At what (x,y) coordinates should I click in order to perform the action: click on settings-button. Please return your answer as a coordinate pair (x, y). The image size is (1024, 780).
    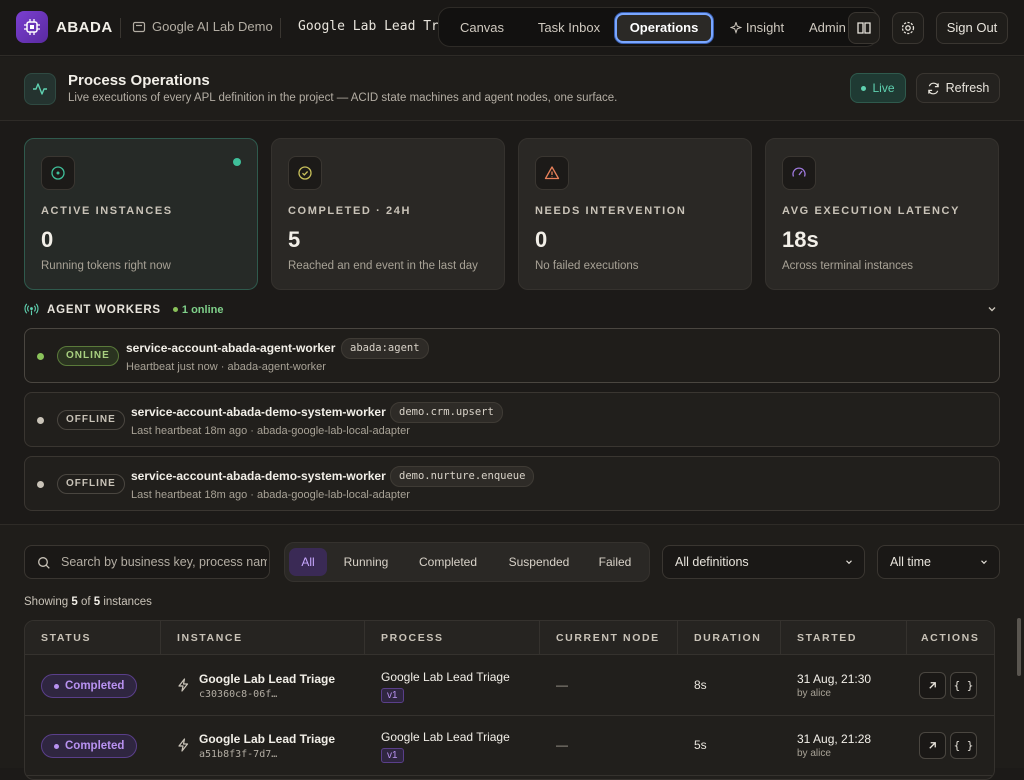
    Looking at the image, I should click on (908, 28).